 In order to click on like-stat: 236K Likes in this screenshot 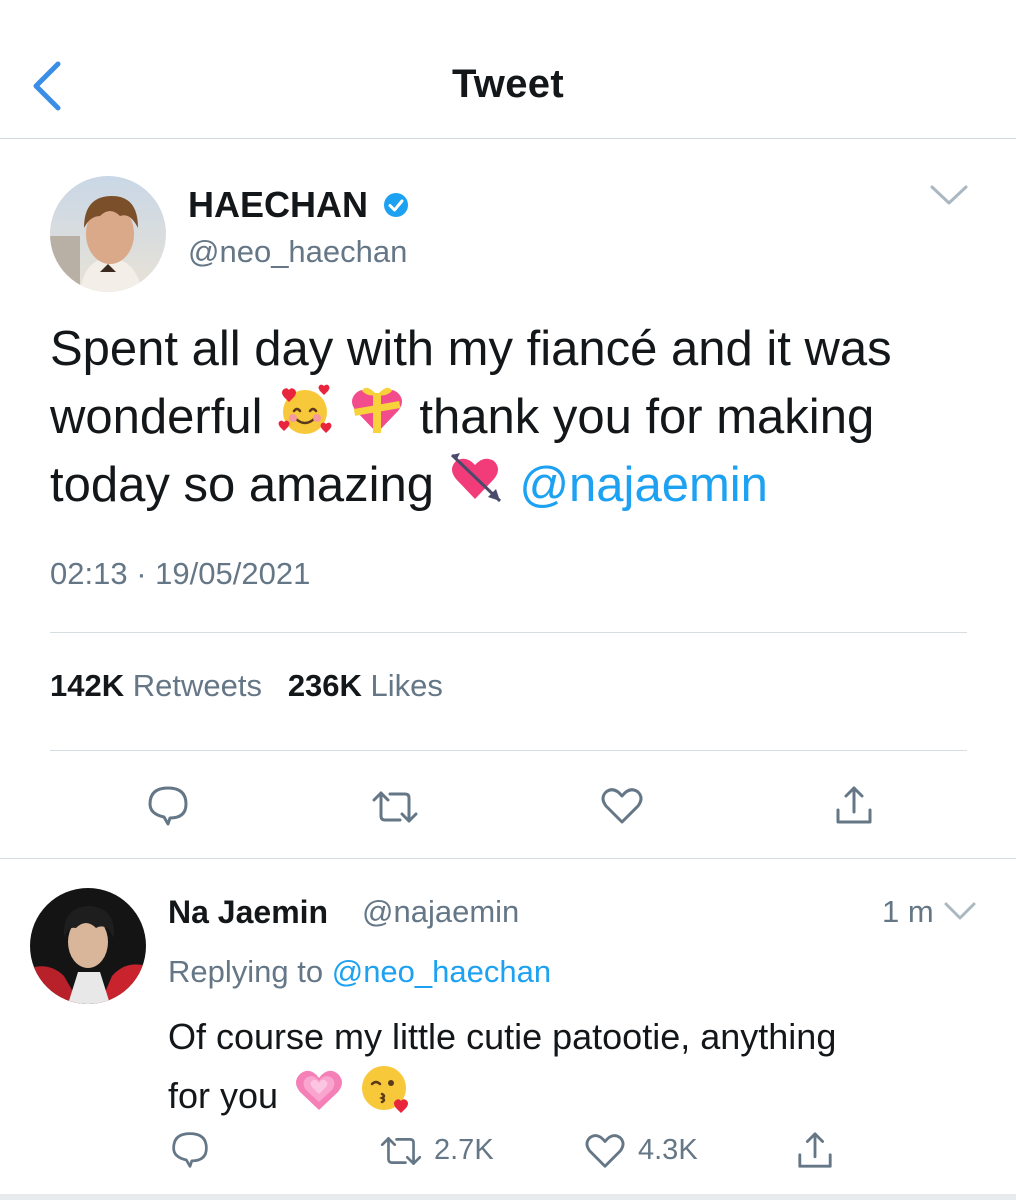, I will do `click(365, 685)`.